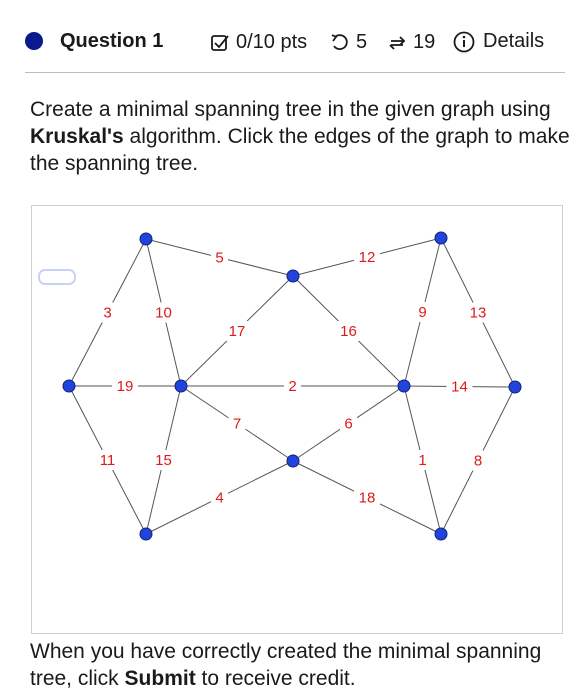 Image resolution: width=588 pixels, height=700 pixels. Describe the element at coordinates (404, 386) in the screenshot. I see `graph-vertex-F` at that location.